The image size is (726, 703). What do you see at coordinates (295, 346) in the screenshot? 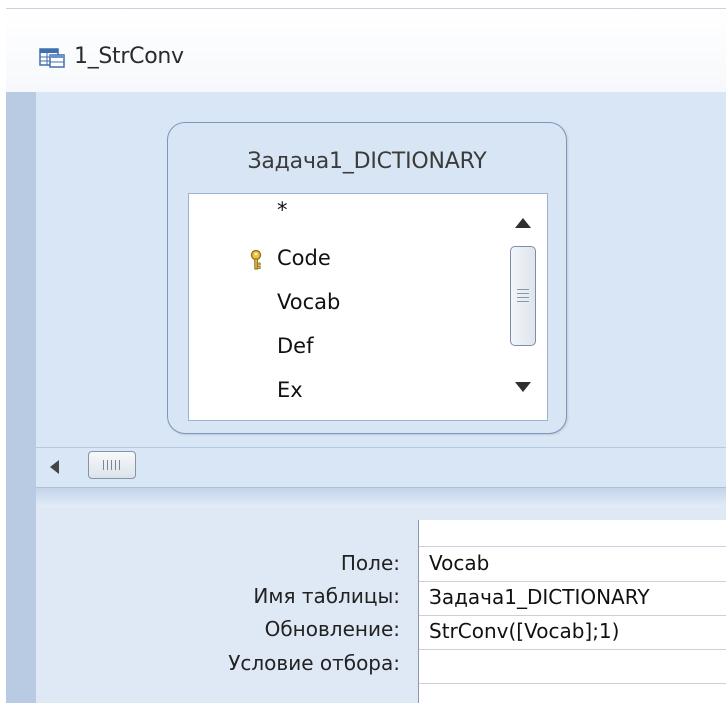
I see `field-item-def: Def` at bounding box center [295, 346].